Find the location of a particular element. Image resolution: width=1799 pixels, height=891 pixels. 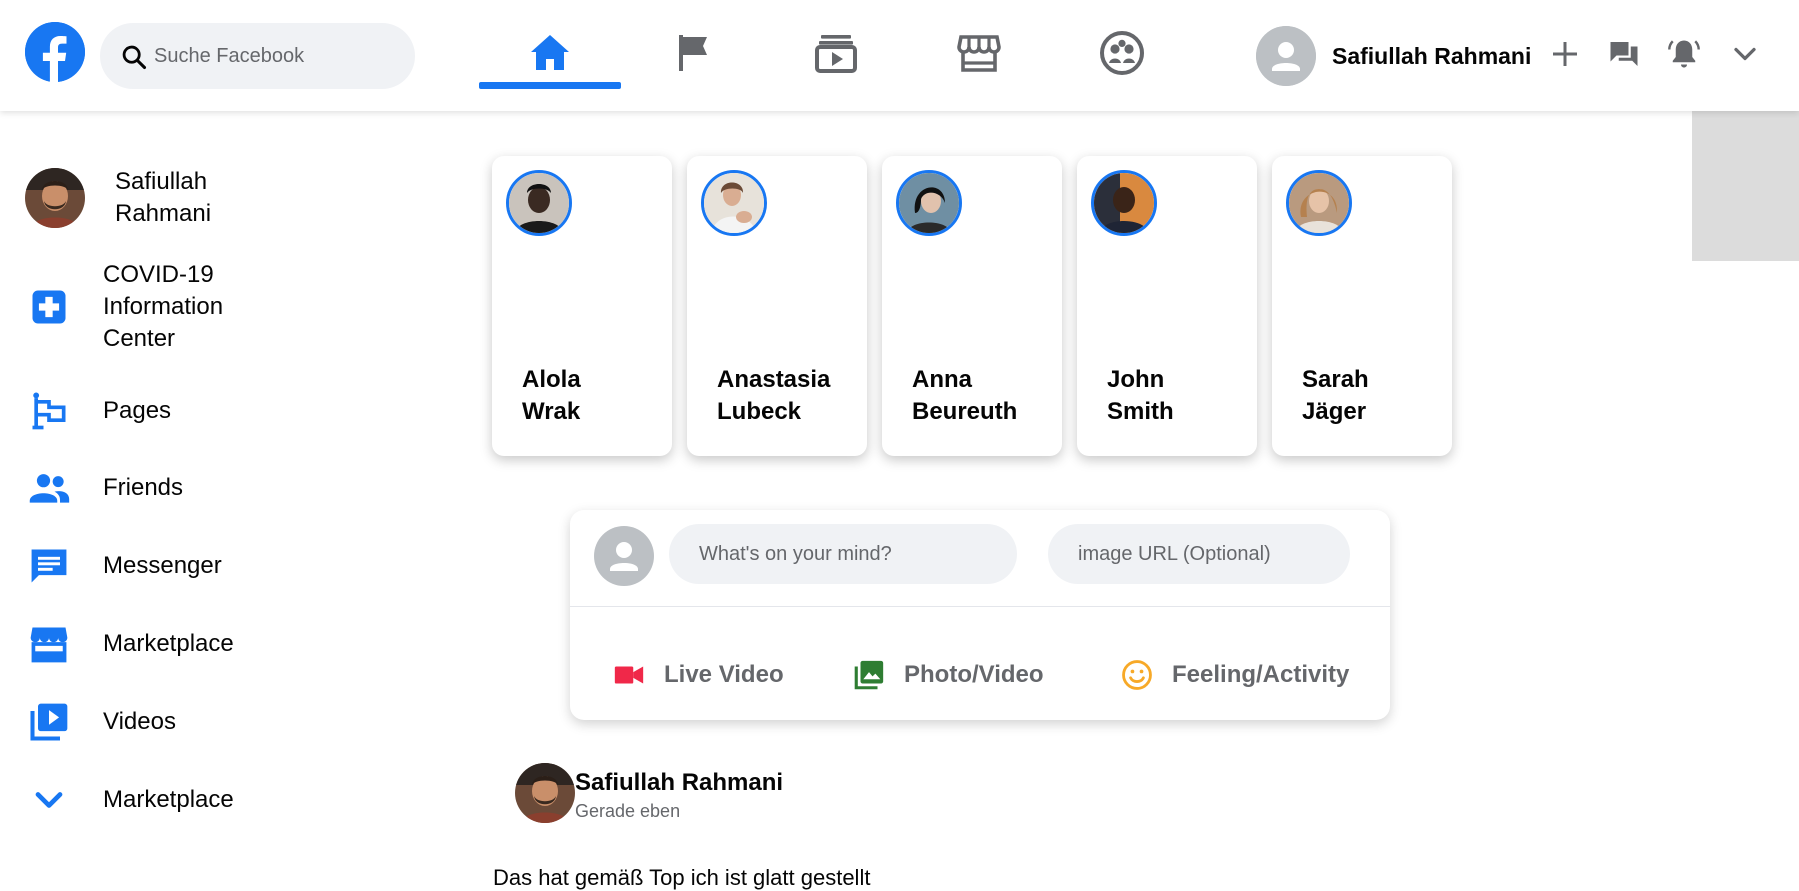

messenger-button is located at coordinates (1624, 54).